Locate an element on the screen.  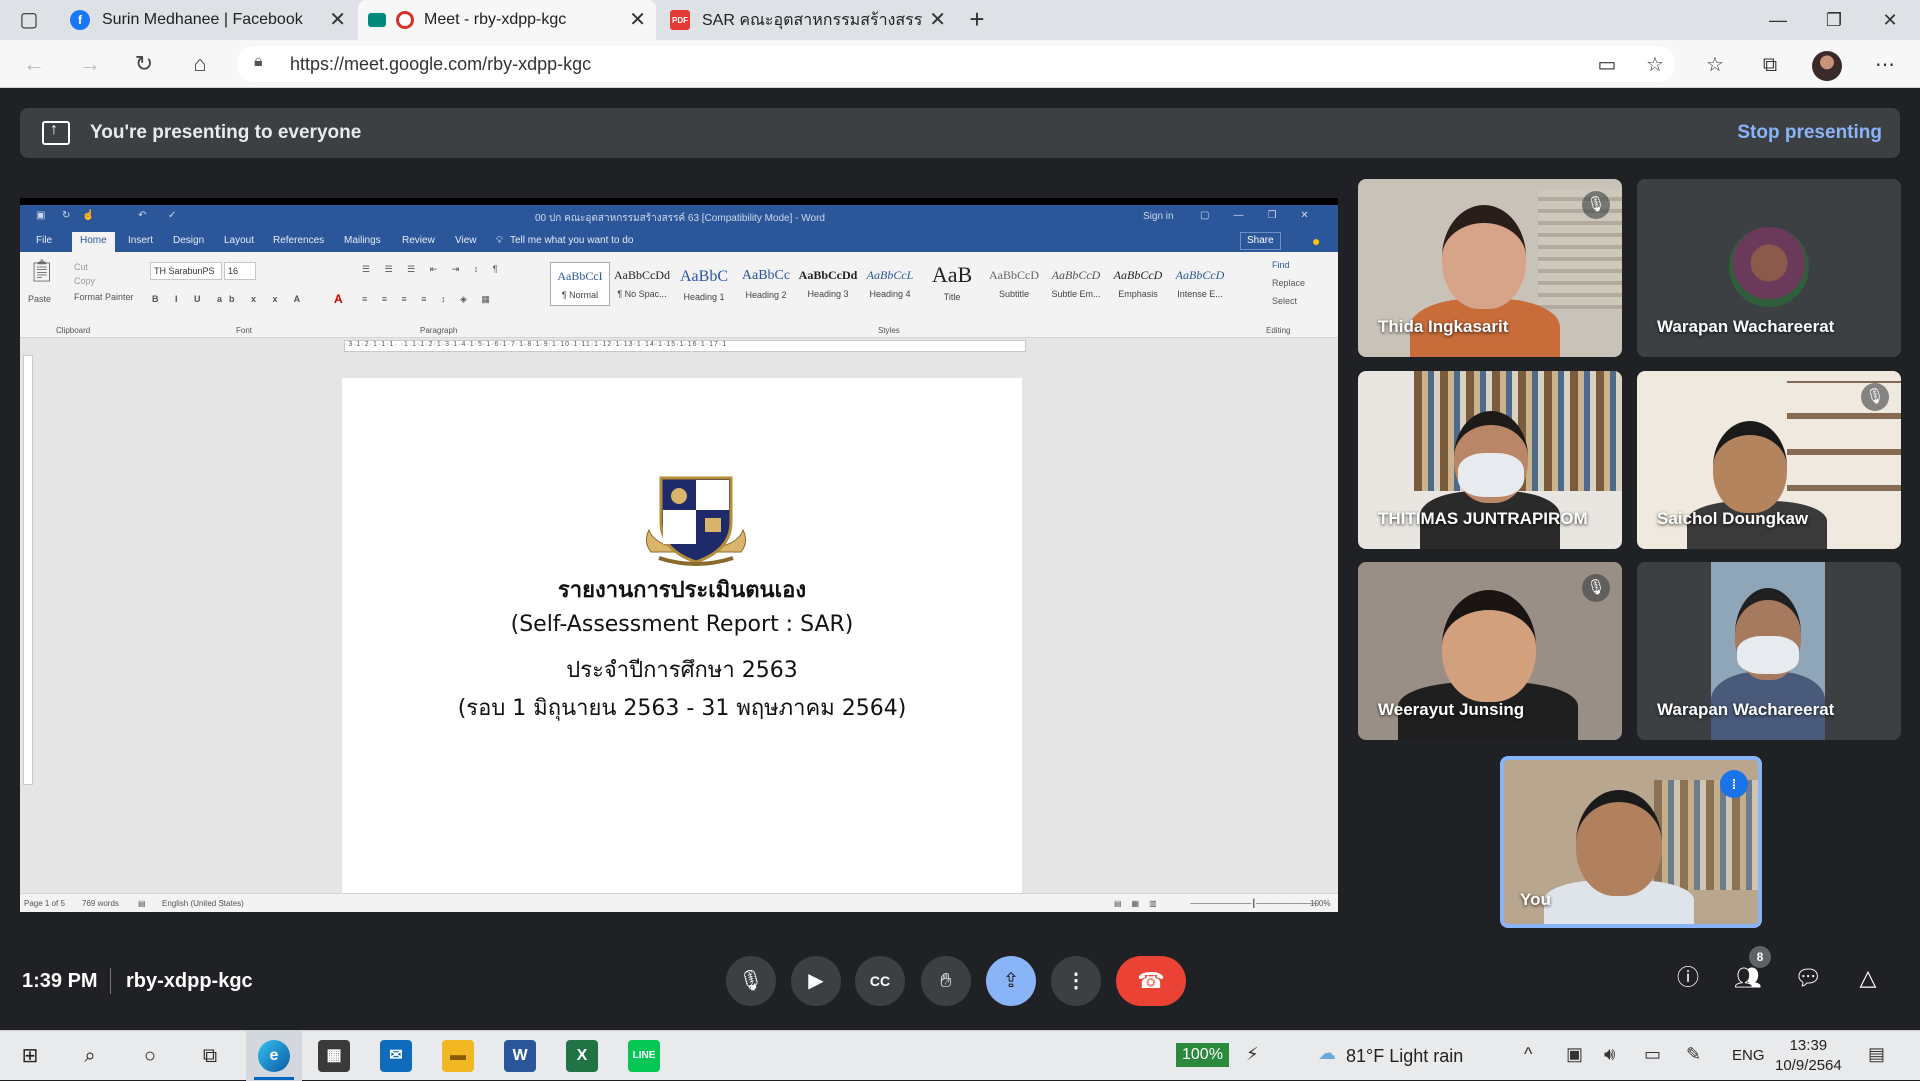
pen-icon: ✎ is located at coordinates (1693, 1054).